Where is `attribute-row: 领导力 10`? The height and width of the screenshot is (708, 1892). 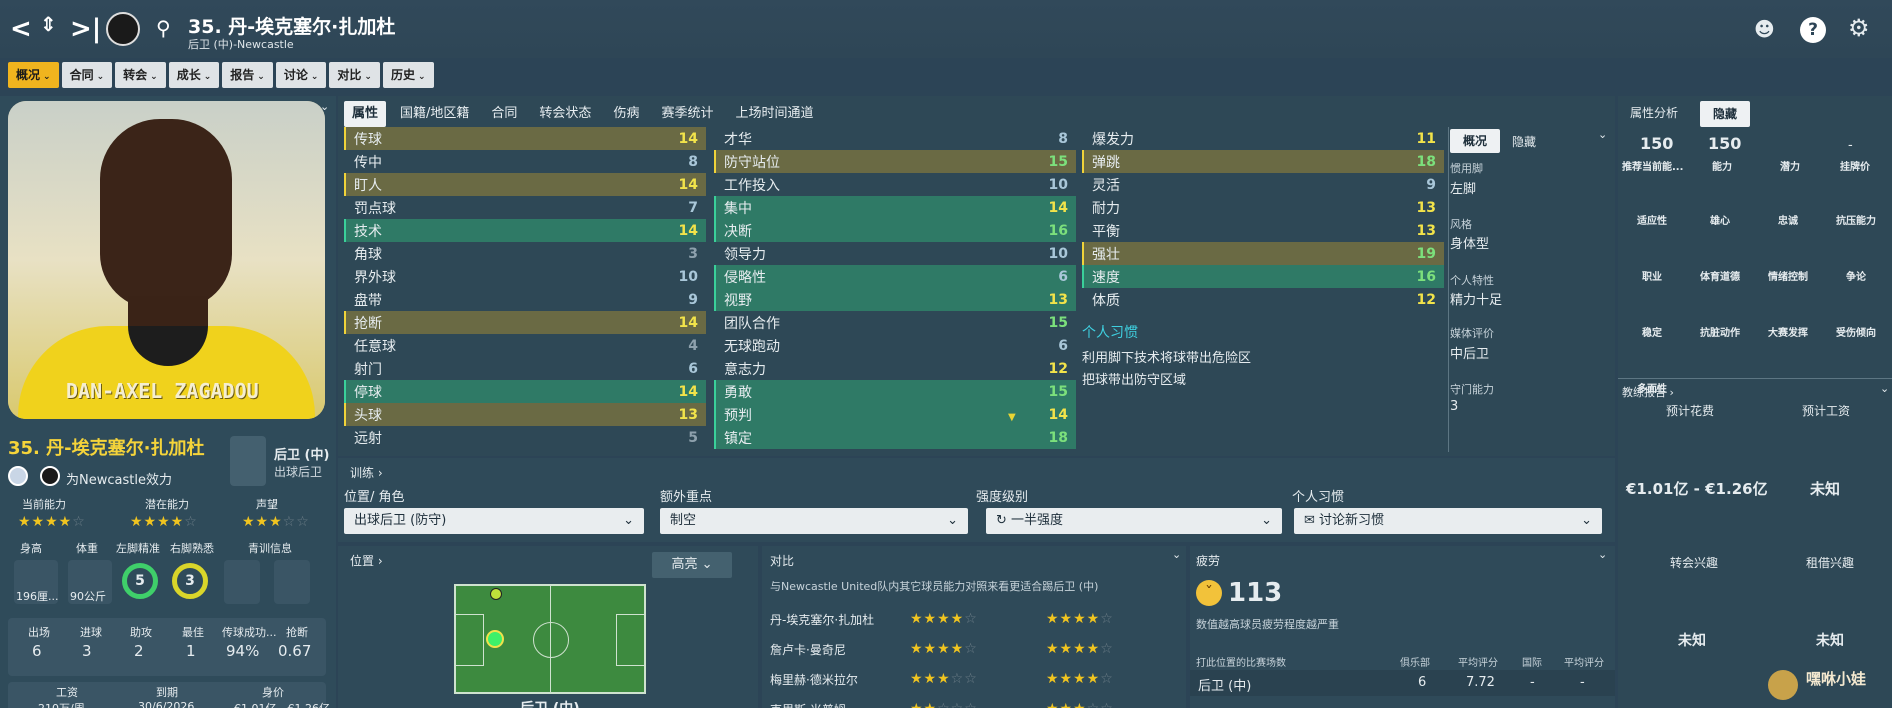 attribute-row: 领导力 10 is located at coordinates (895, 253).